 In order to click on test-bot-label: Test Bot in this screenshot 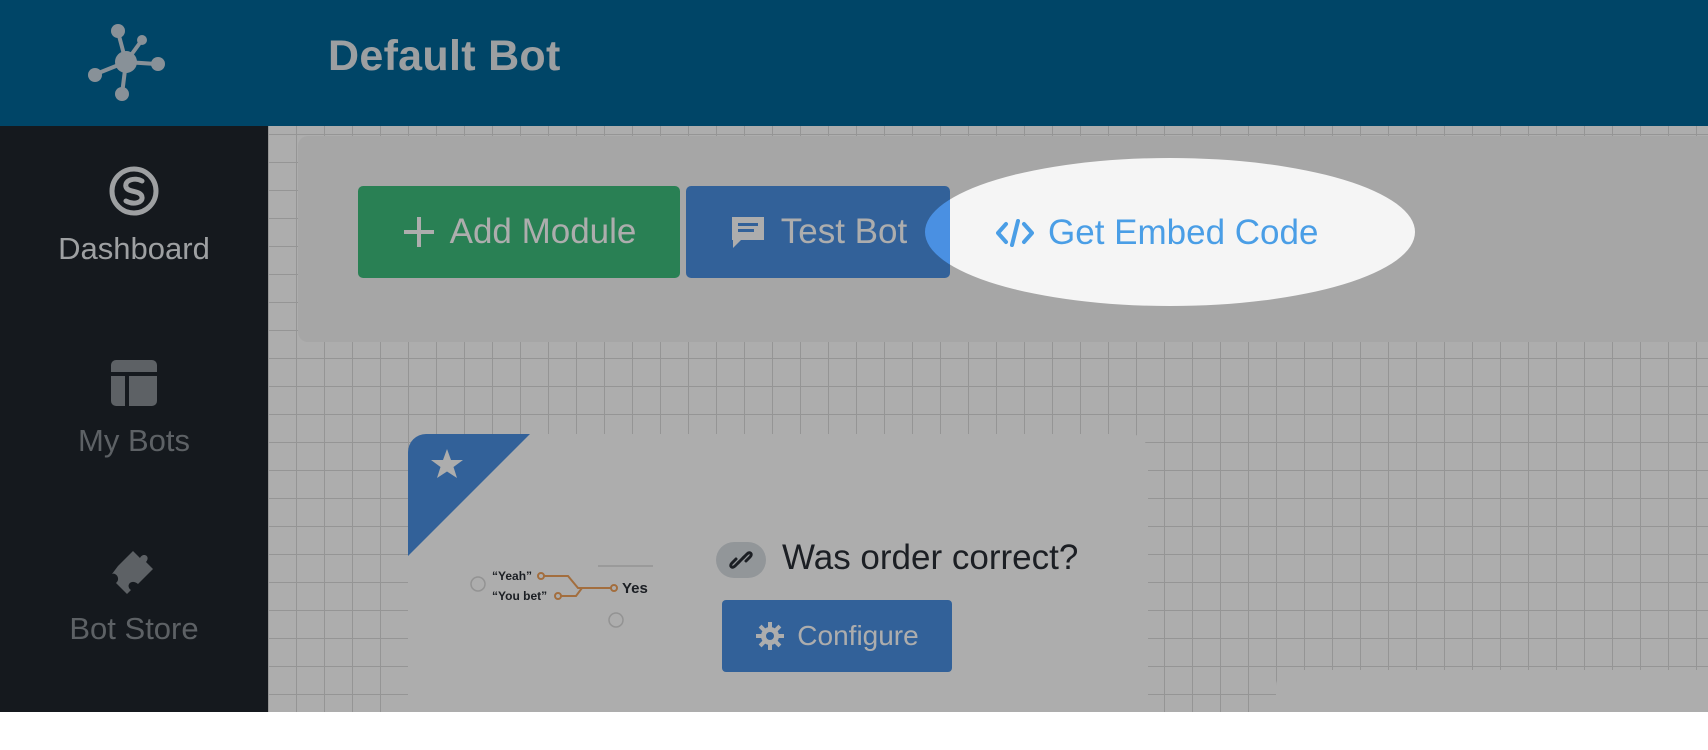, I will do `click(844, 231)`.